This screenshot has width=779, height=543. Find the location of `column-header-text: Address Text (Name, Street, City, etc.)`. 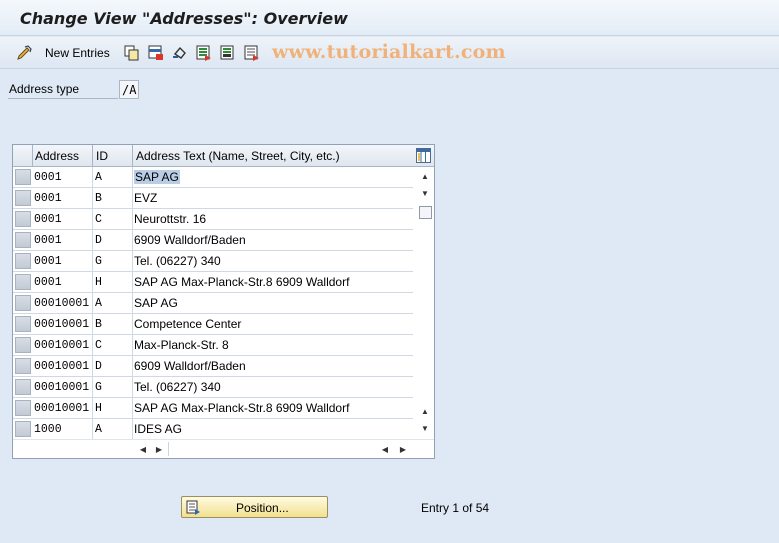

column-header-text: Address Text (Name, Street, City, etc.) is located at coordinates (238, 156).